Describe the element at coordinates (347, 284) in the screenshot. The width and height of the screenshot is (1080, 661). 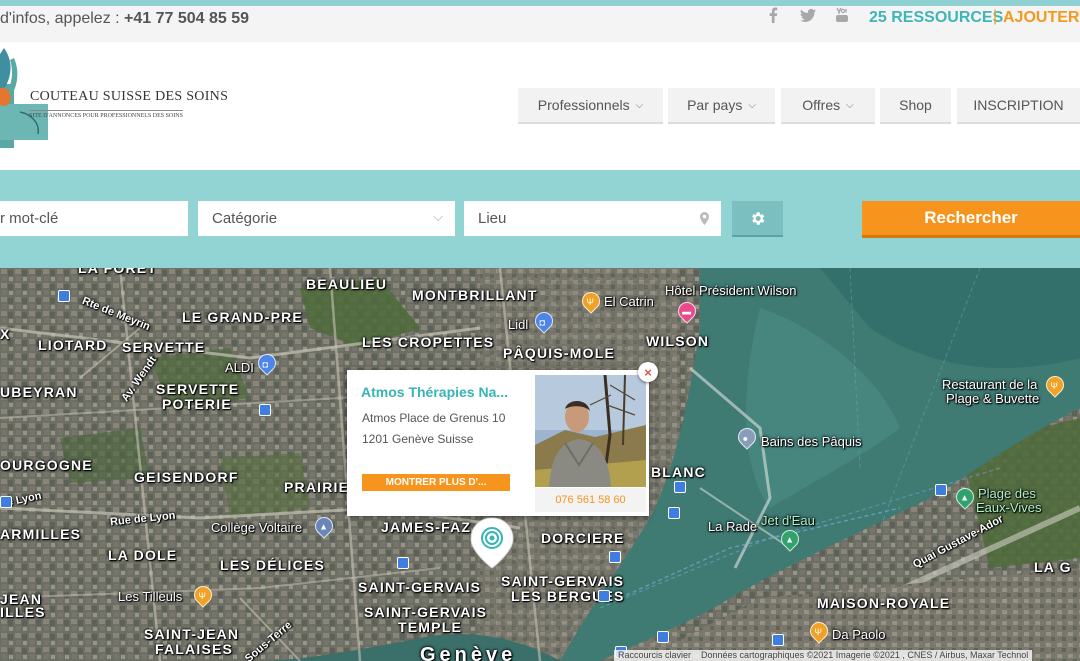
I see `map-label-beaulieu: BEAULIEU` at that location.